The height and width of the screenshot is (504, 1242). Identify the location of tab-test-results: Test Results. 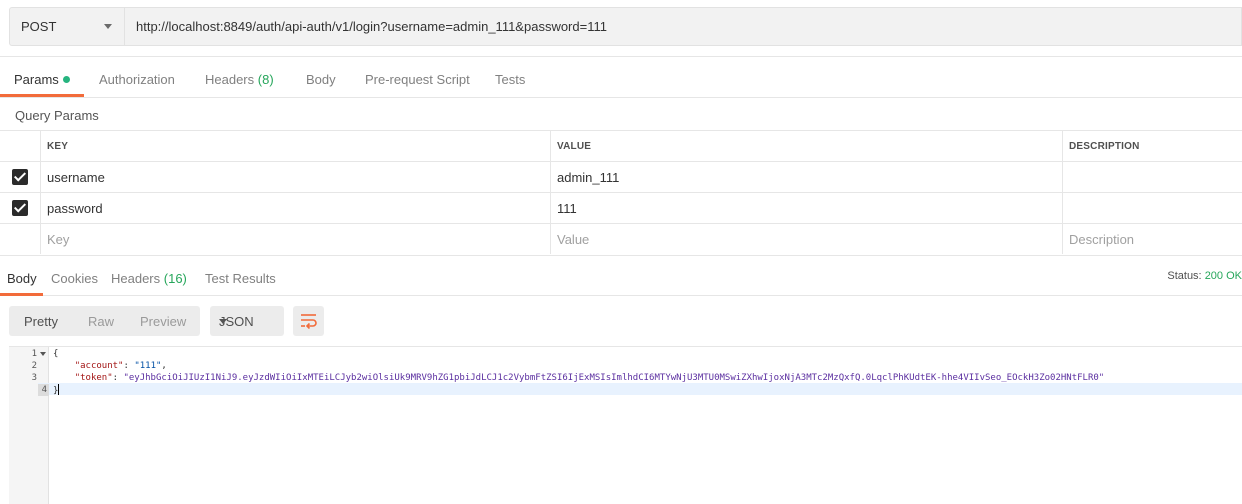
(240, 278).